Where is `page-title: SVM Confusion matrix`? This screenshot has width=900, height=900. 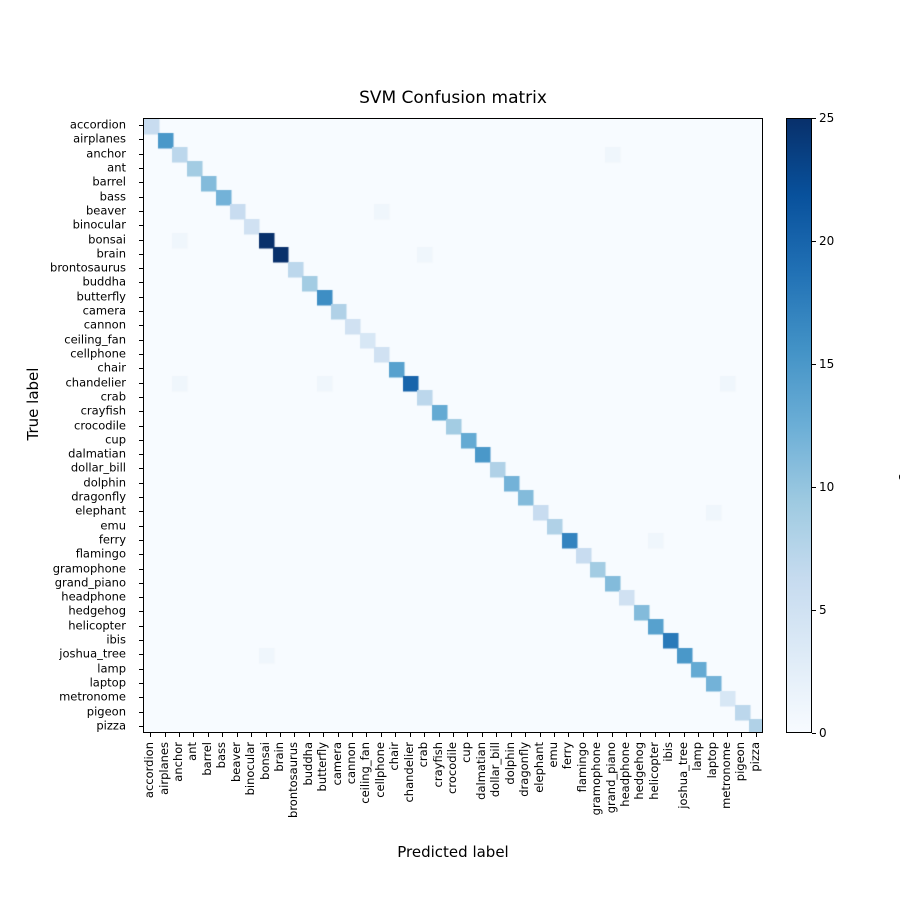
page-title: SVM Confusion matrix is located at coordinates (453, 98).